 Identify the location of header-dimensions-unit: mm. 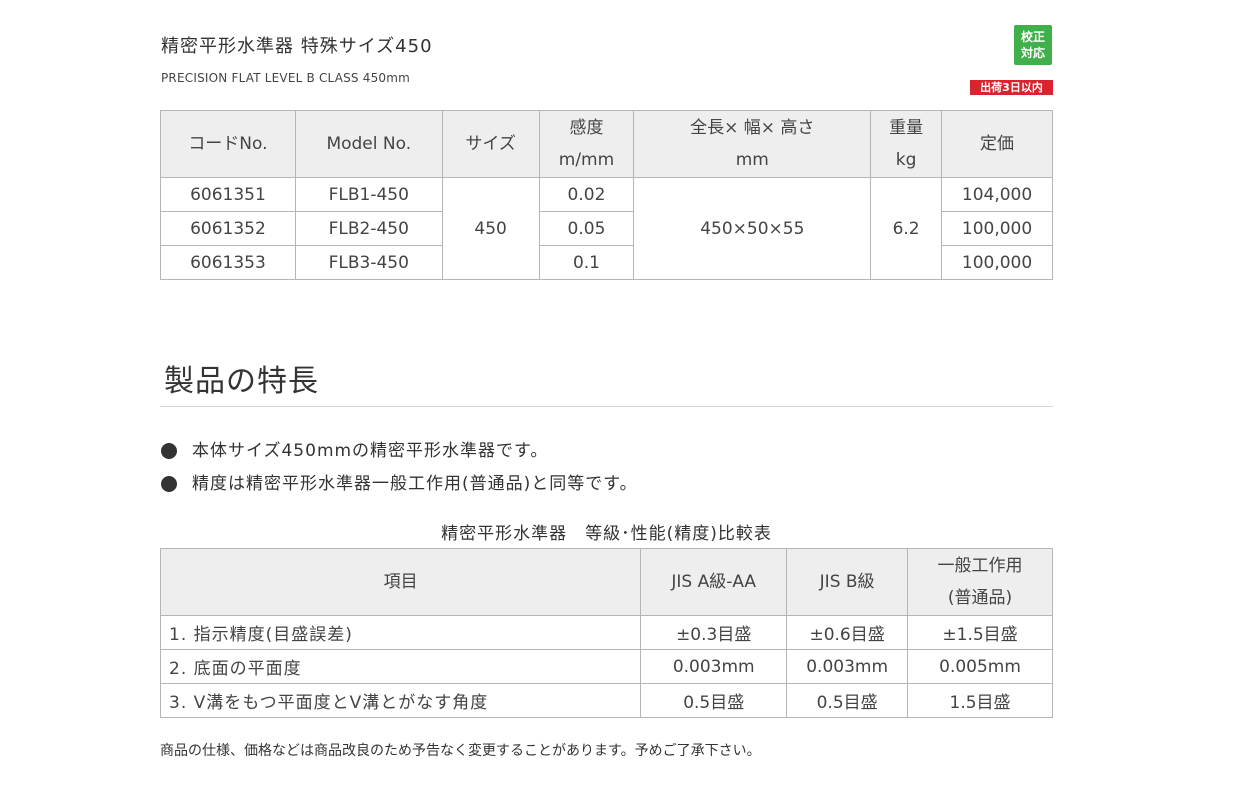
(752, 160).